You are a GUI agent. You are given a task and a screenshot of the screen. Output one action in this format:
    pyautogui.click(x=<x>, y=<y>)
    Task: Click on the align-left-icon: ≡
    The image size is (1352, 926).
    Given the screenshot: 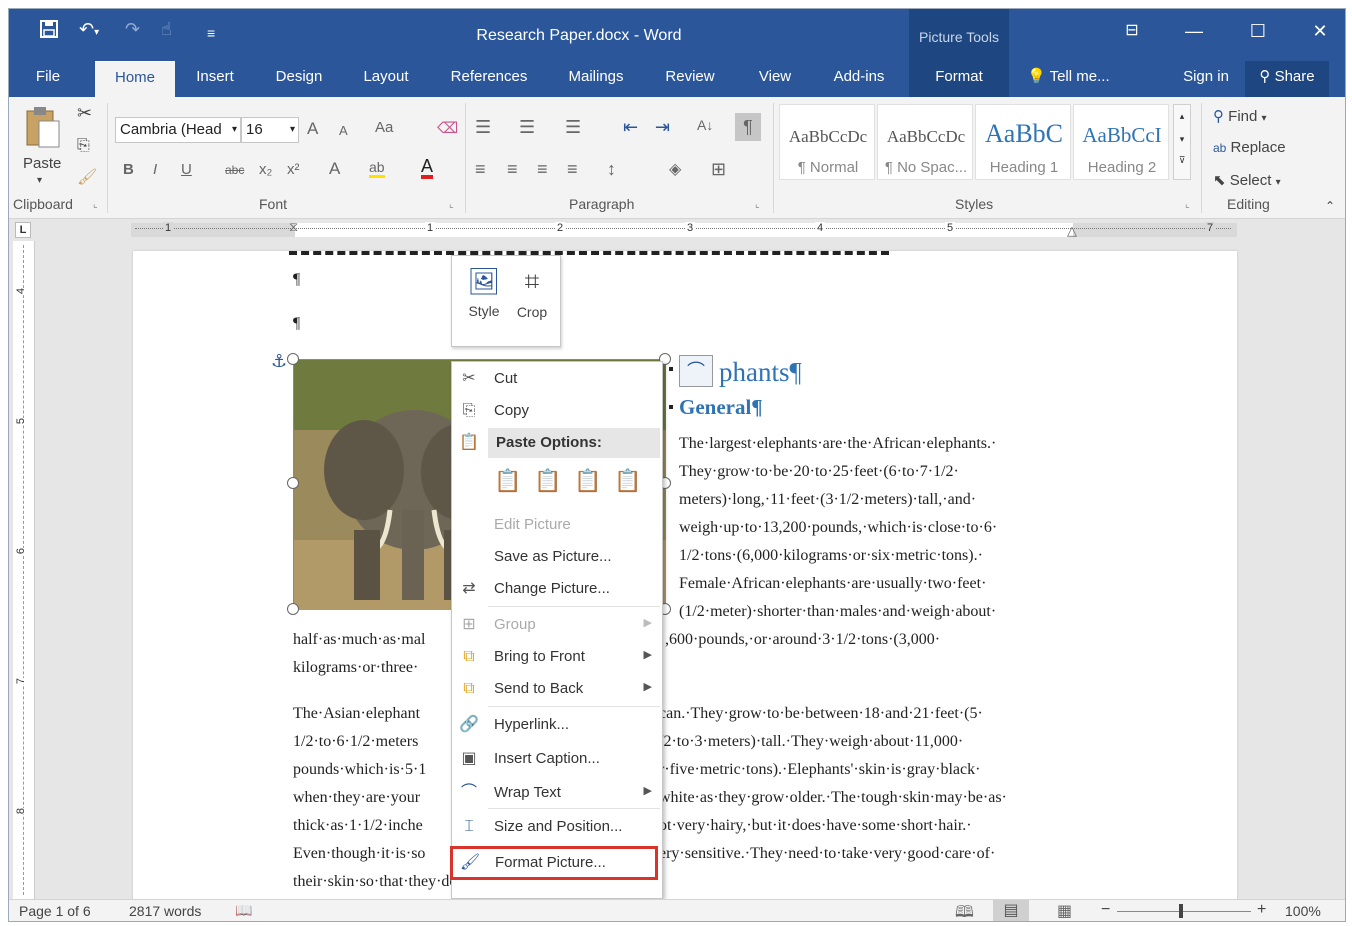 What is the action you would take?
    pyautogui.click(x=480, y=169)
    